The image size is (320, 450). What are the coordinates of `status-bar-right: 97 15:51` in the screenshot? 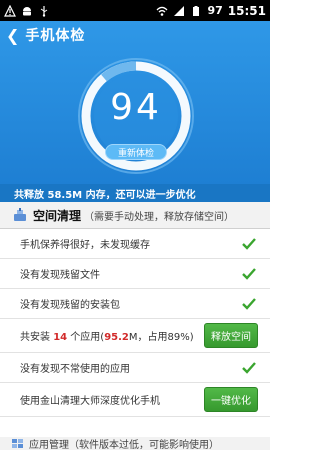 It's located at (211, 11).